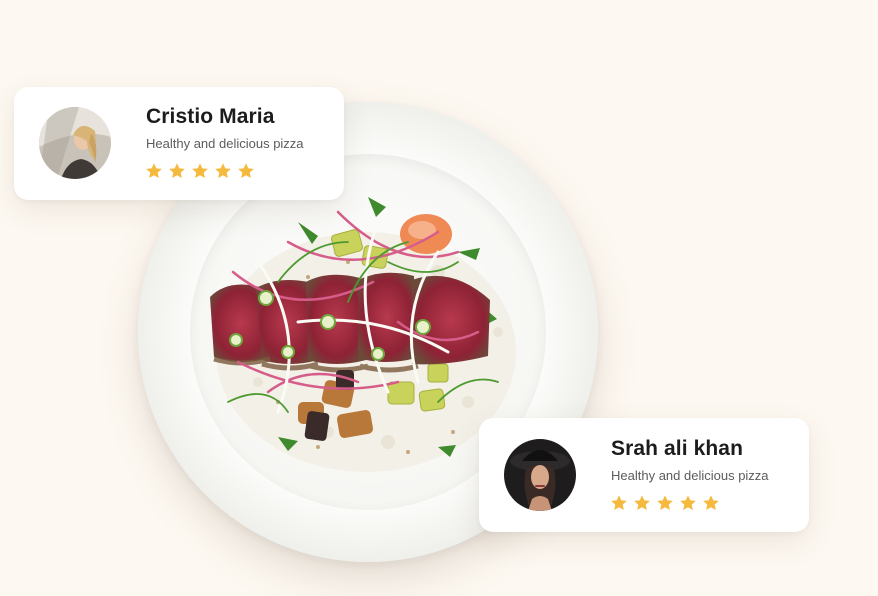  Describe the element at coordinates (540, 475) in the screenshot. I see `woman-hat-portrait-avatar` at that location.